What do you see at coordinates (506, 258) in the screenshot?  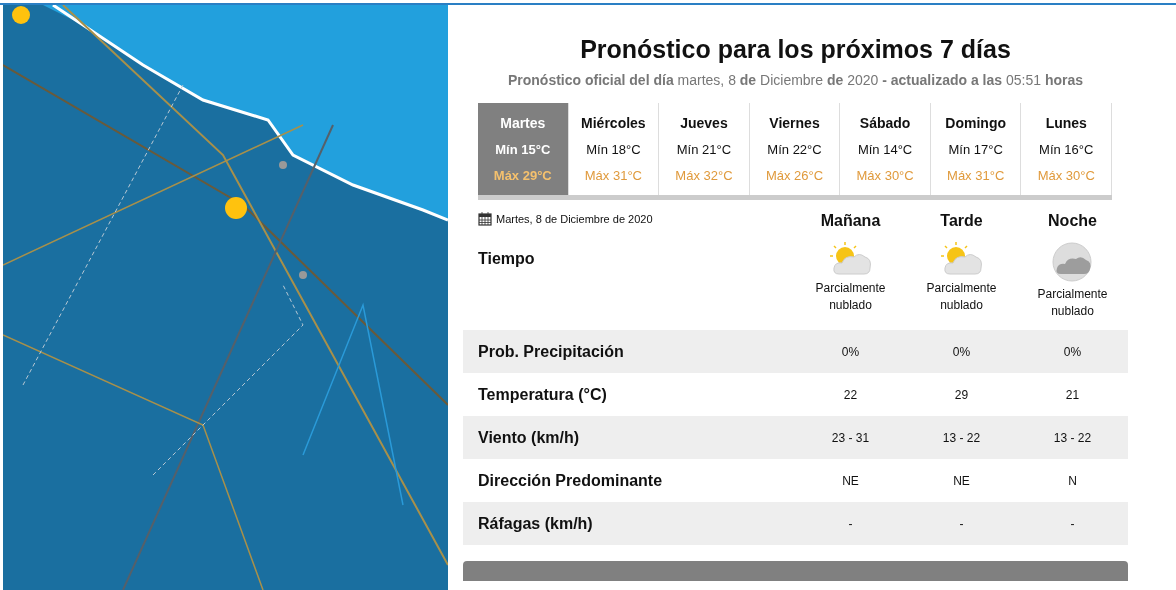 I see `row-label: Tiempo` at bounding box center [506, 258].